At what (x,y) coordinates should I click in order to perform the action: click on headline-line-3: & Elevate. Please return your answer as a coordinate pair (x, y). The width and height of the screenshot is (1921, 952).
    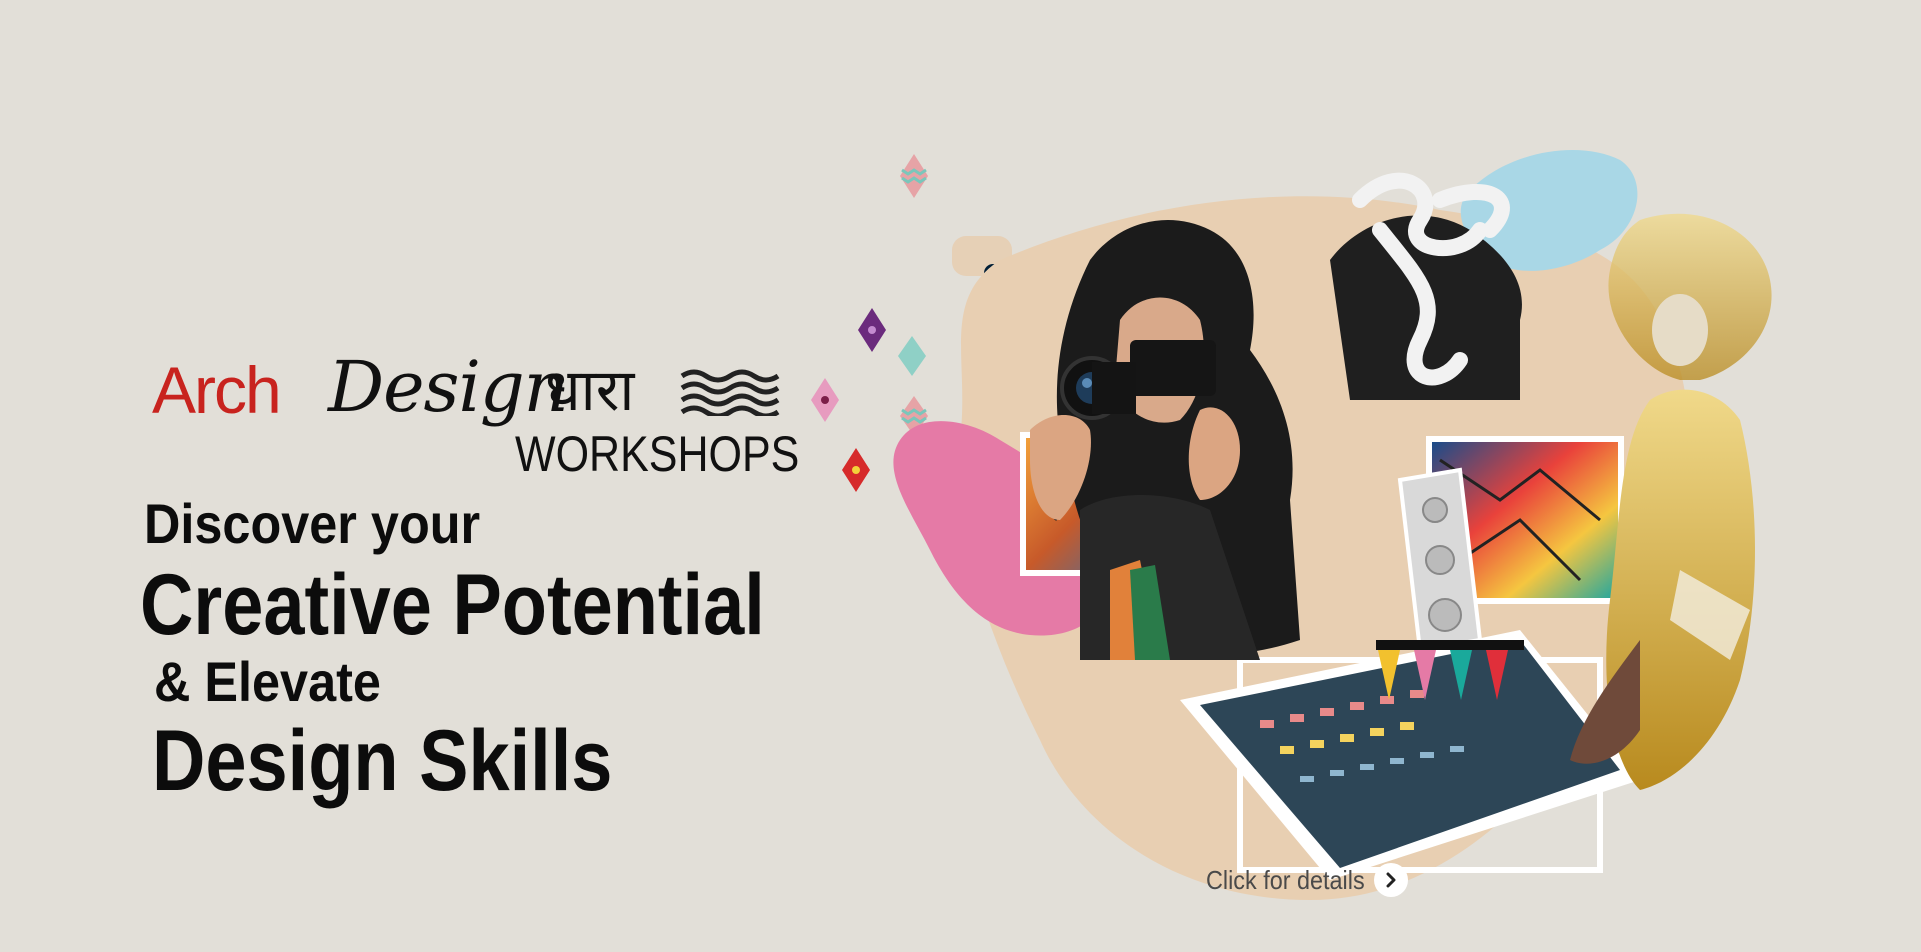
    Looking at the image, I should click on (267, 681).